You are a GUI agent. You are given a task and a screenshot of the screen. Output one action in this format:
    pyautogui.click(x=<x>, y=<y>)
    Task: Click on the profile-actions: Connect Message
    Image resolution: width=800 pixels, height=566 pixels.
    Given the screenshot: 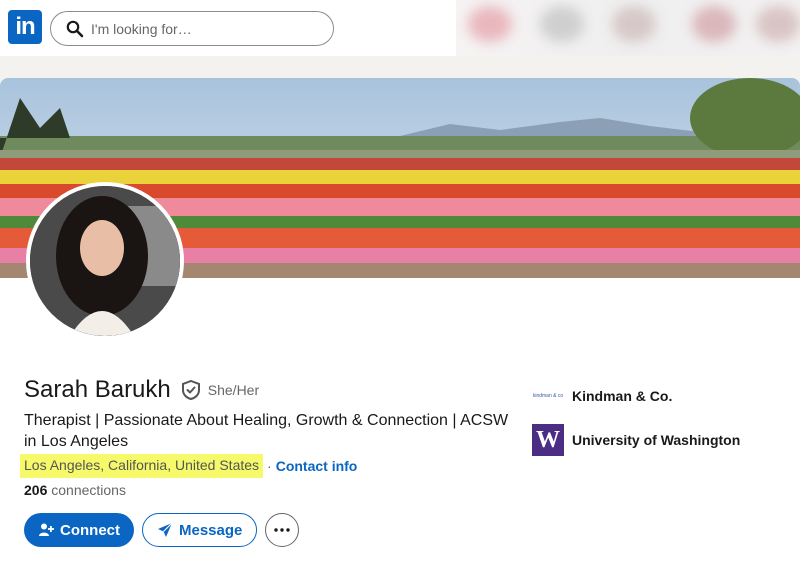 What is the action you would take?
    pyautogui.click(x=162, y=530)
    